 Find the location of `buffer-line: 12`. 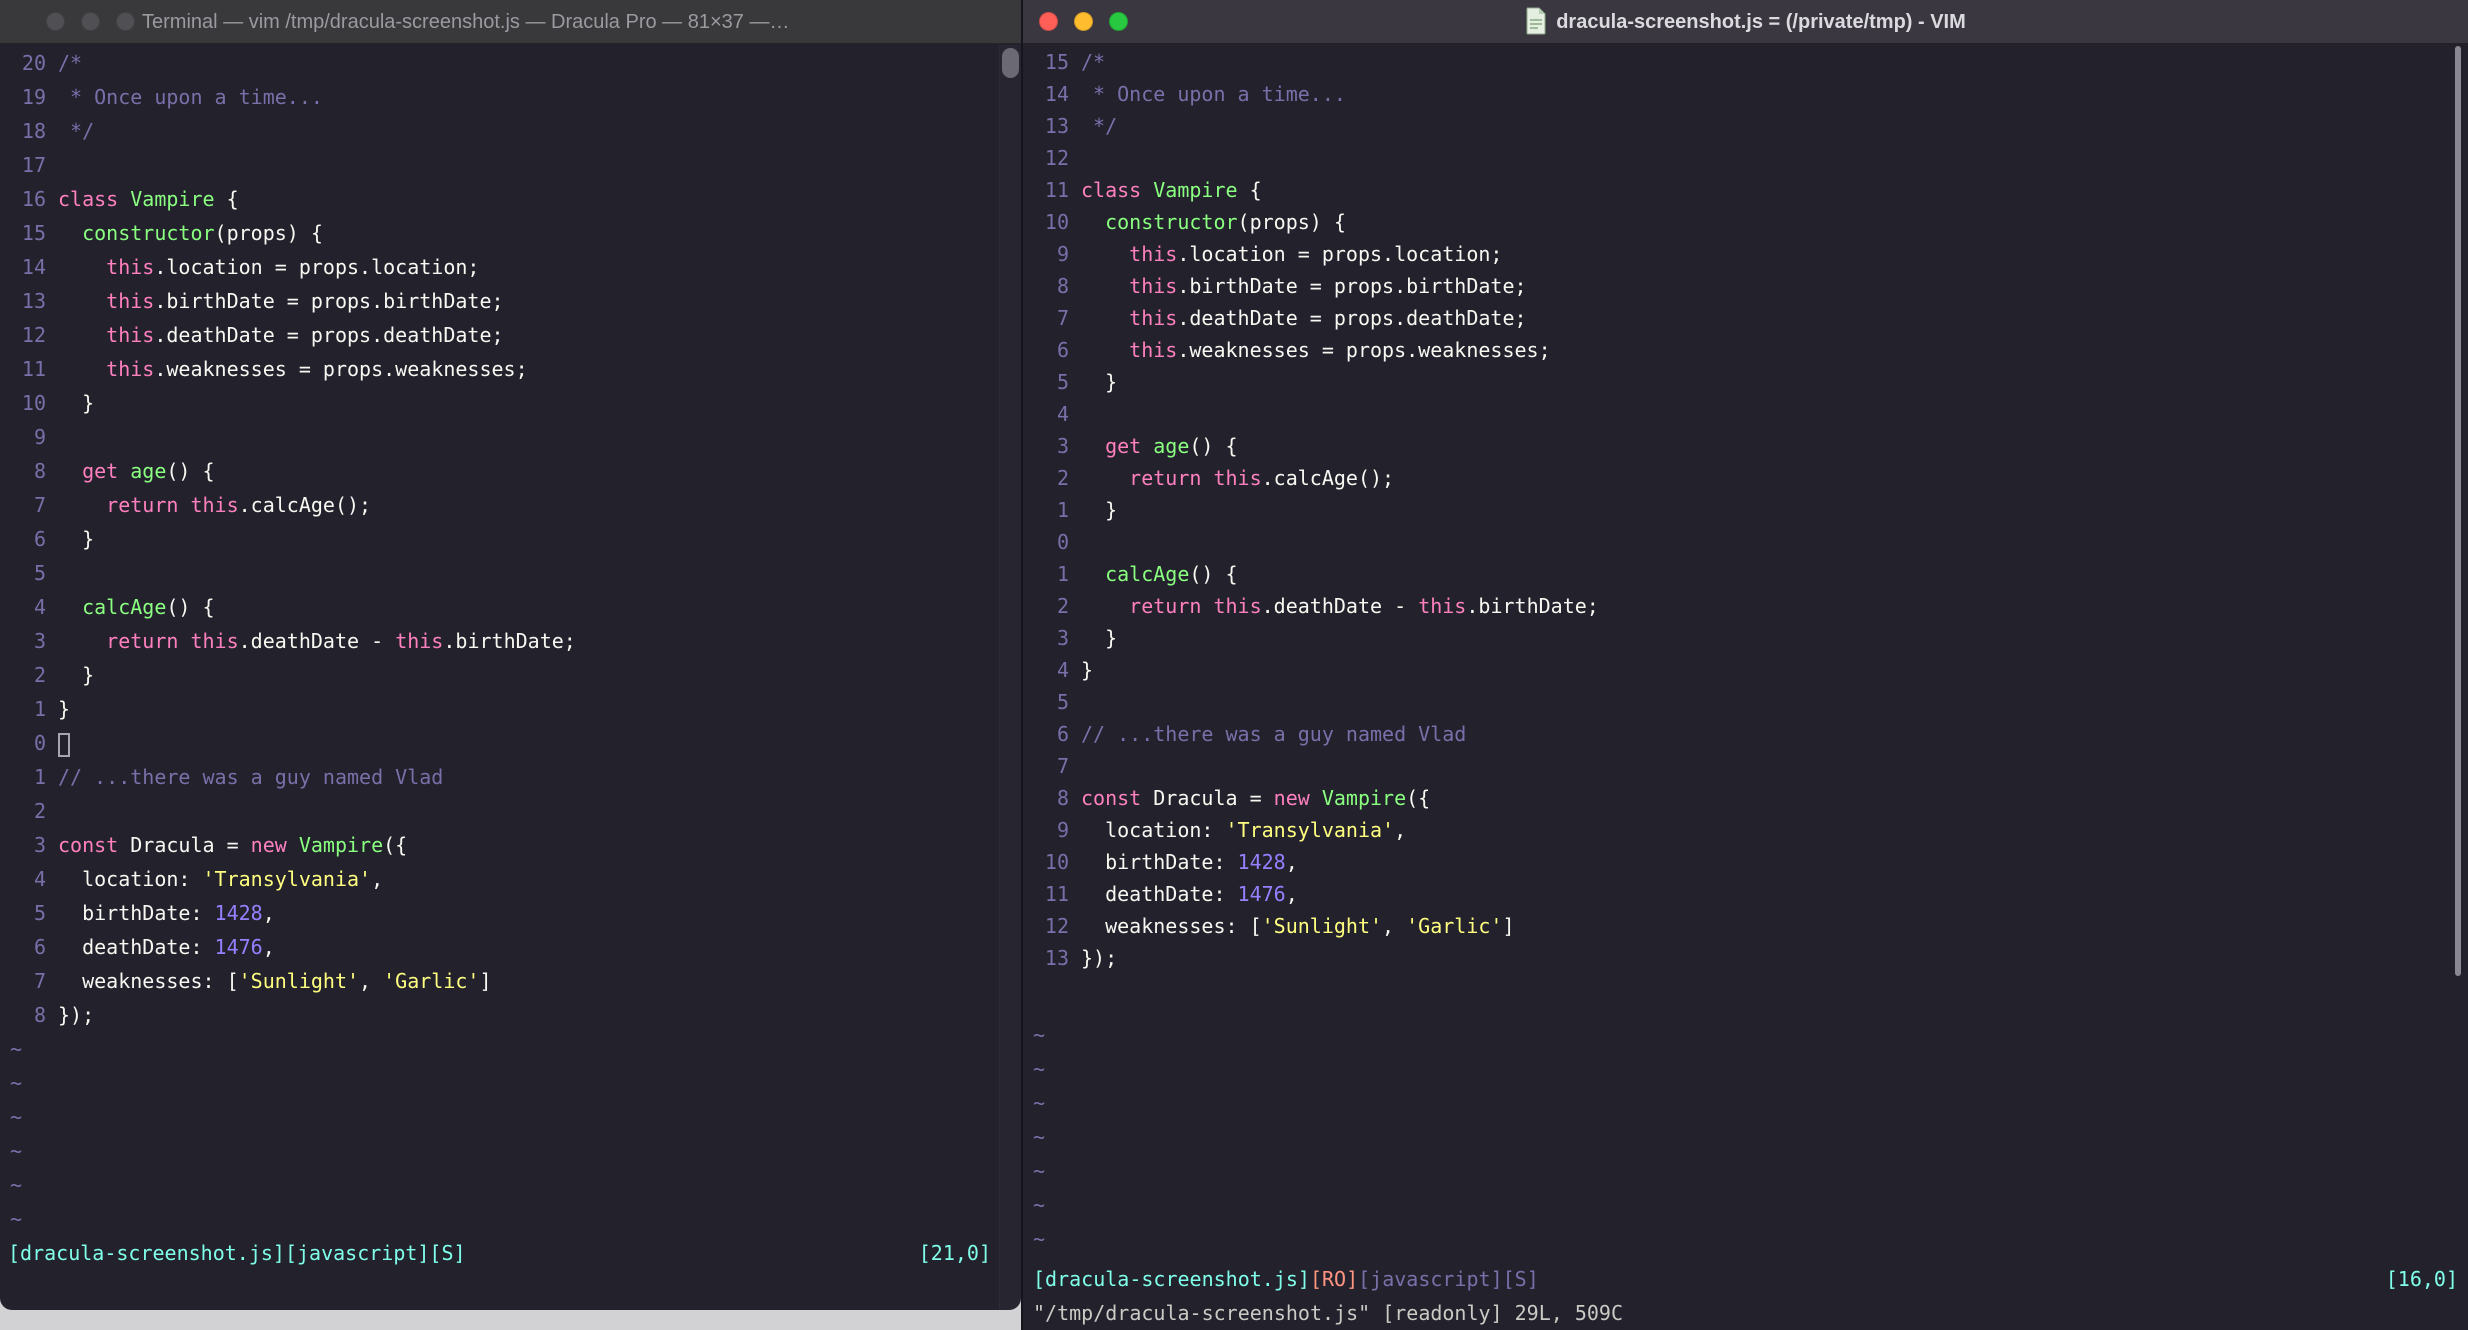

buffer-line: 12 is located at coordinates (1735, 158).